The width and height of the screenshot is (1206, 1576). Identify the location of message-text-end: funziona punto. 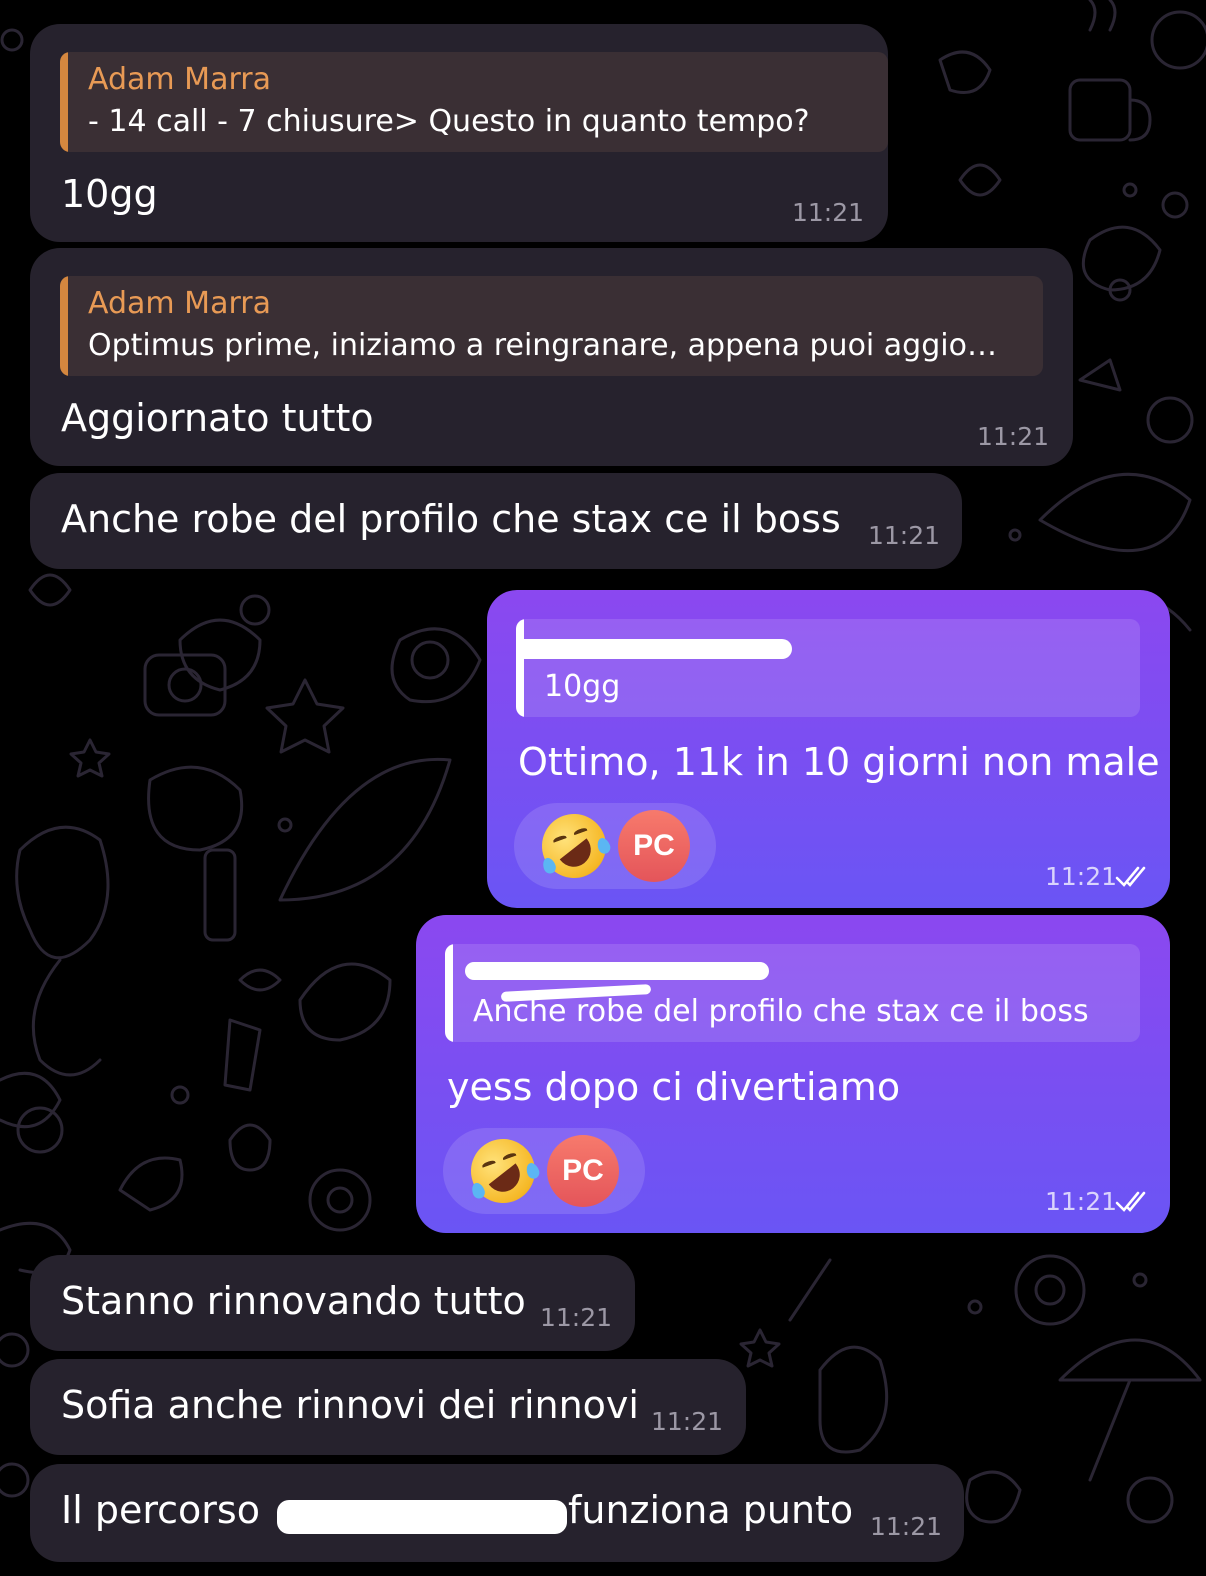
(711, 1510).